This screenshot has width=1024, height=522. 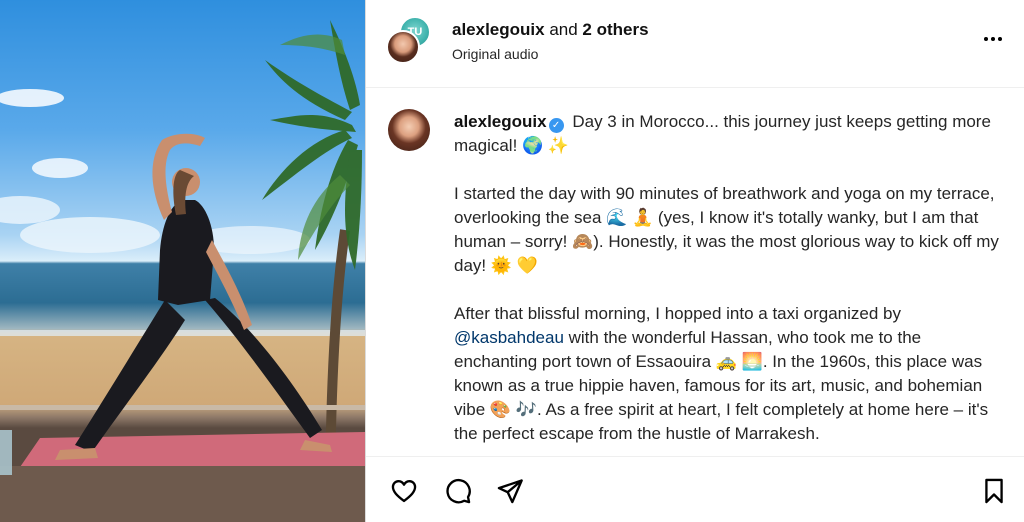 What do you see at coordinates (458, 491) in the screenshot?
I see `comment-icon` at bounding box center [458, 491].